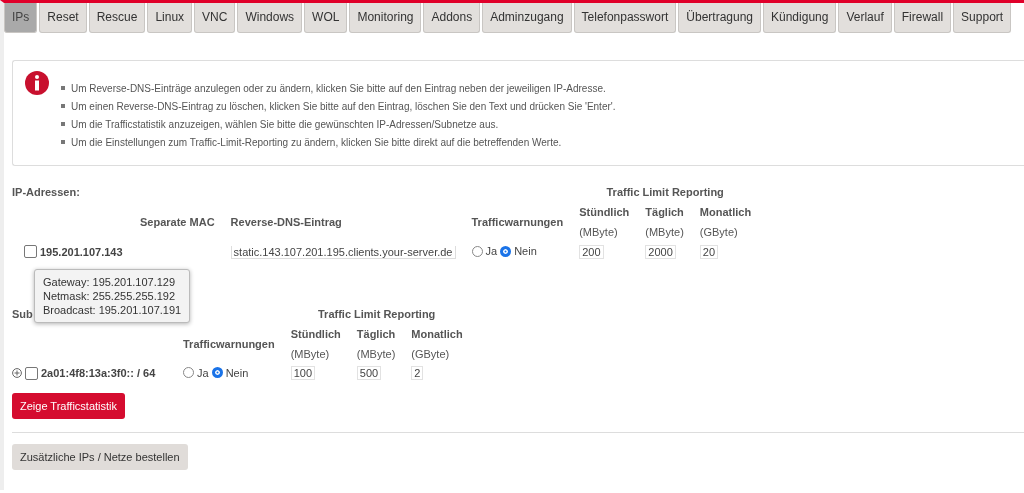  What do you see at coordinates (303, 373) in the screenshot?
I see `limit-value-field: 100` at bounding box center [303, 373].